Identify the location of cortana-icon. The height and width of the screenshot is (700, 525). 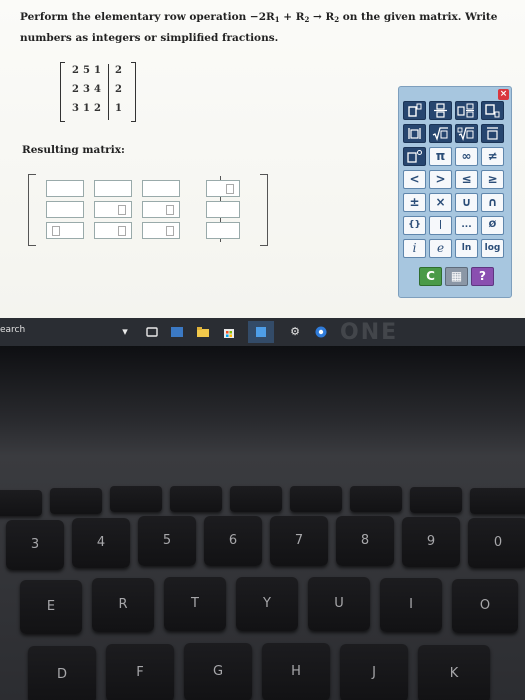
(321, 332).